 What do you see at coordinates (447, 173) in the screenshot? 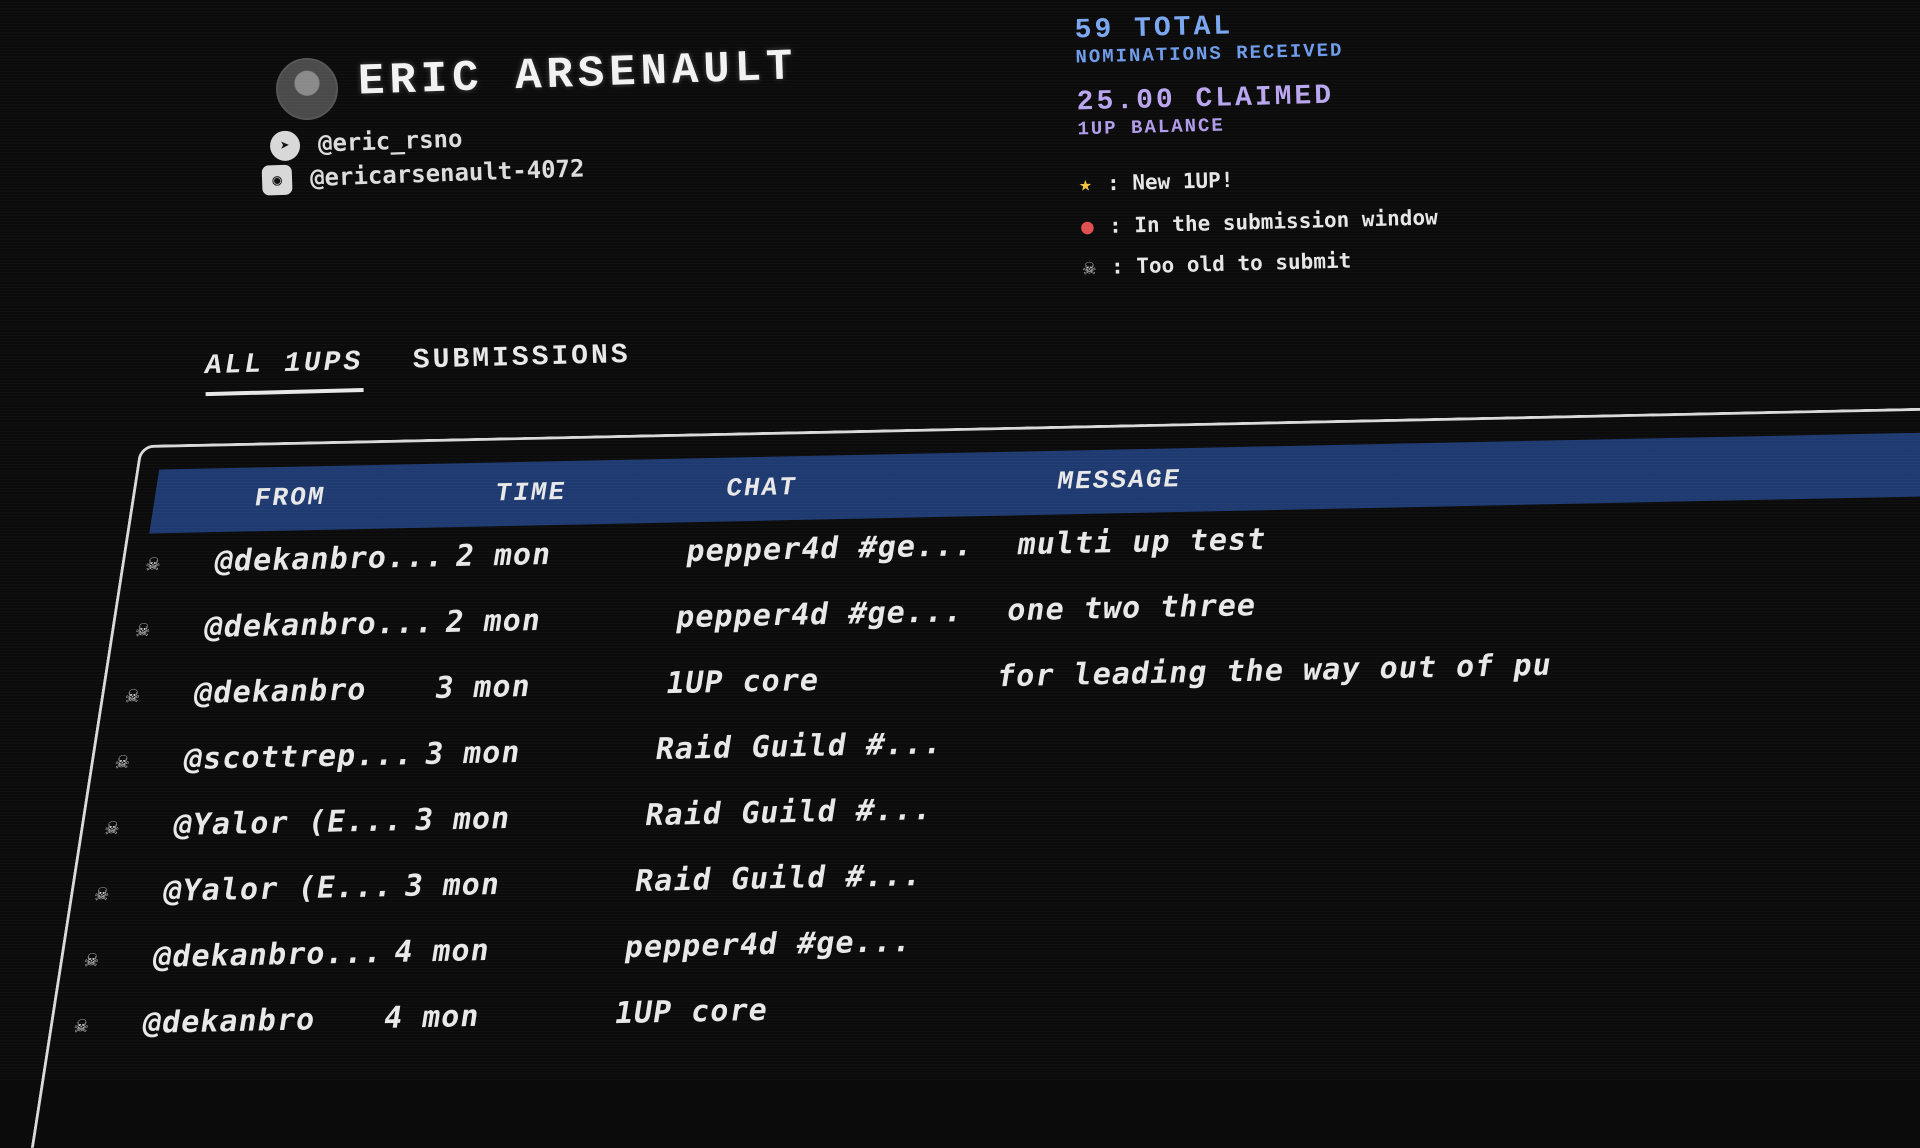
I see `discord-handle-text: @ericarsenault-4072` at bounding box center [447, 173].